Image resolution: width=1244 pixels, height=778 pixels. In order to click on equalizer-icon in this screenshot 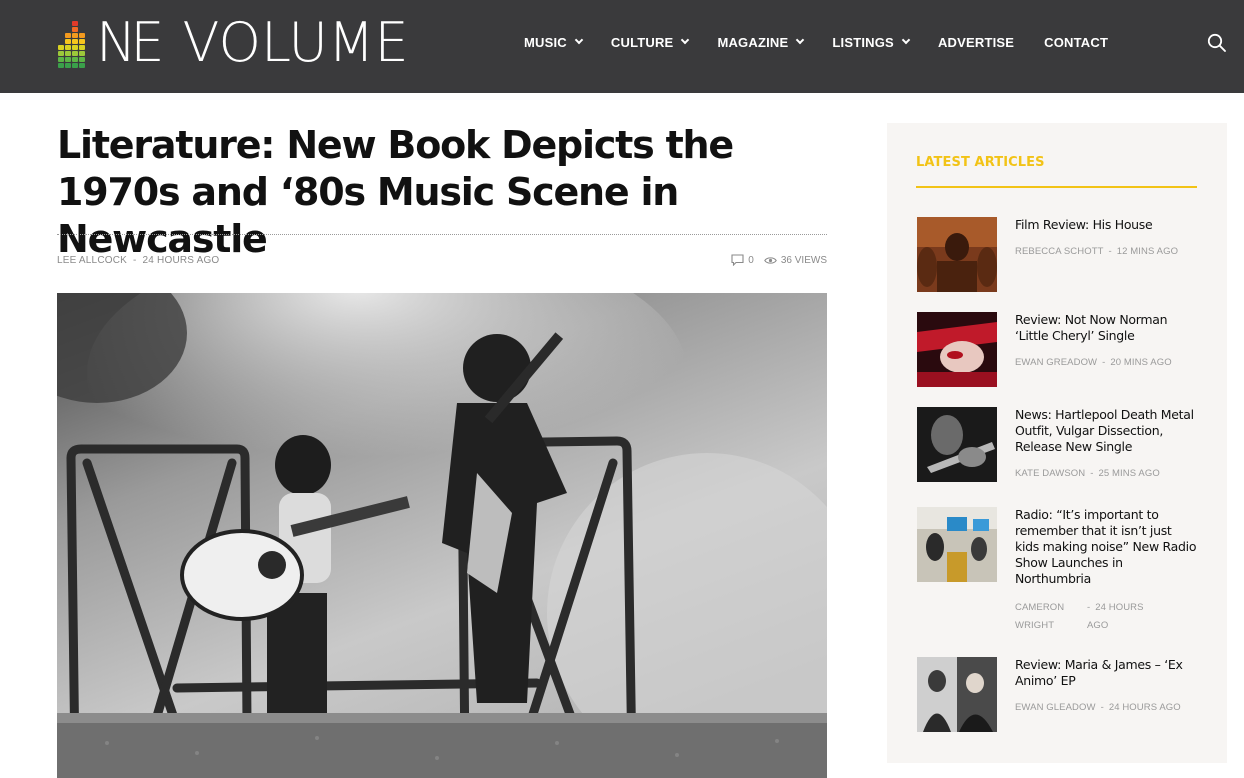, I will do `click(76, 43)`.